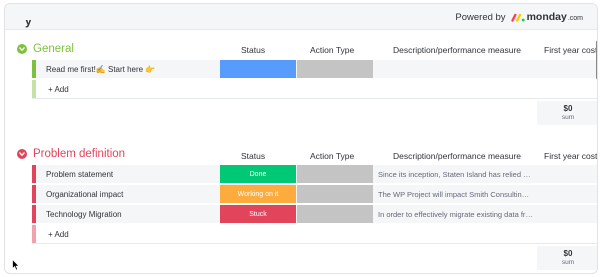 Image resolution: width=600 pixels, height=277 pixels. Describe the element at coordinates (258, 69) in the screenshot. I see `status-cell` at that location.